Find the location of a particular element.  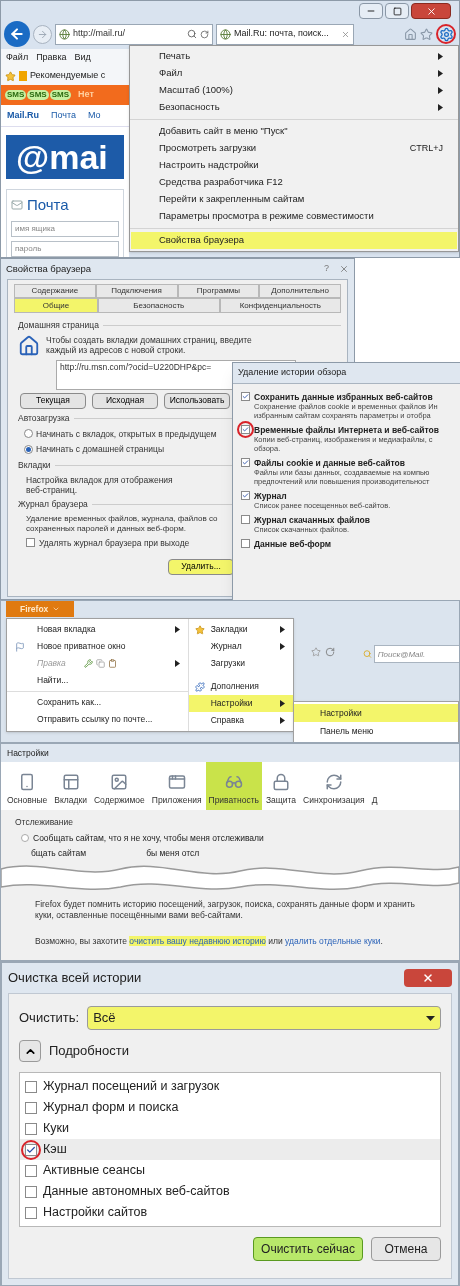

option-title: Файлы cookie и данные веб-сайтов is located at coordinates (330, 463).